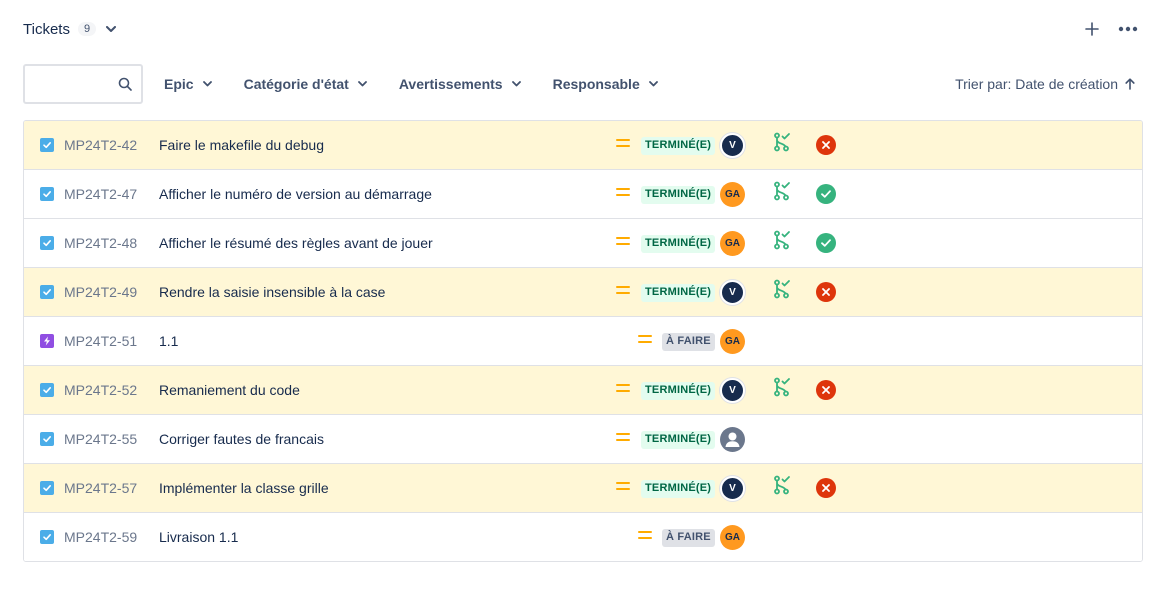 The image size is (1164, 591). I want to click on ticket-summary: Livraison 1.1, so click(198, 537).